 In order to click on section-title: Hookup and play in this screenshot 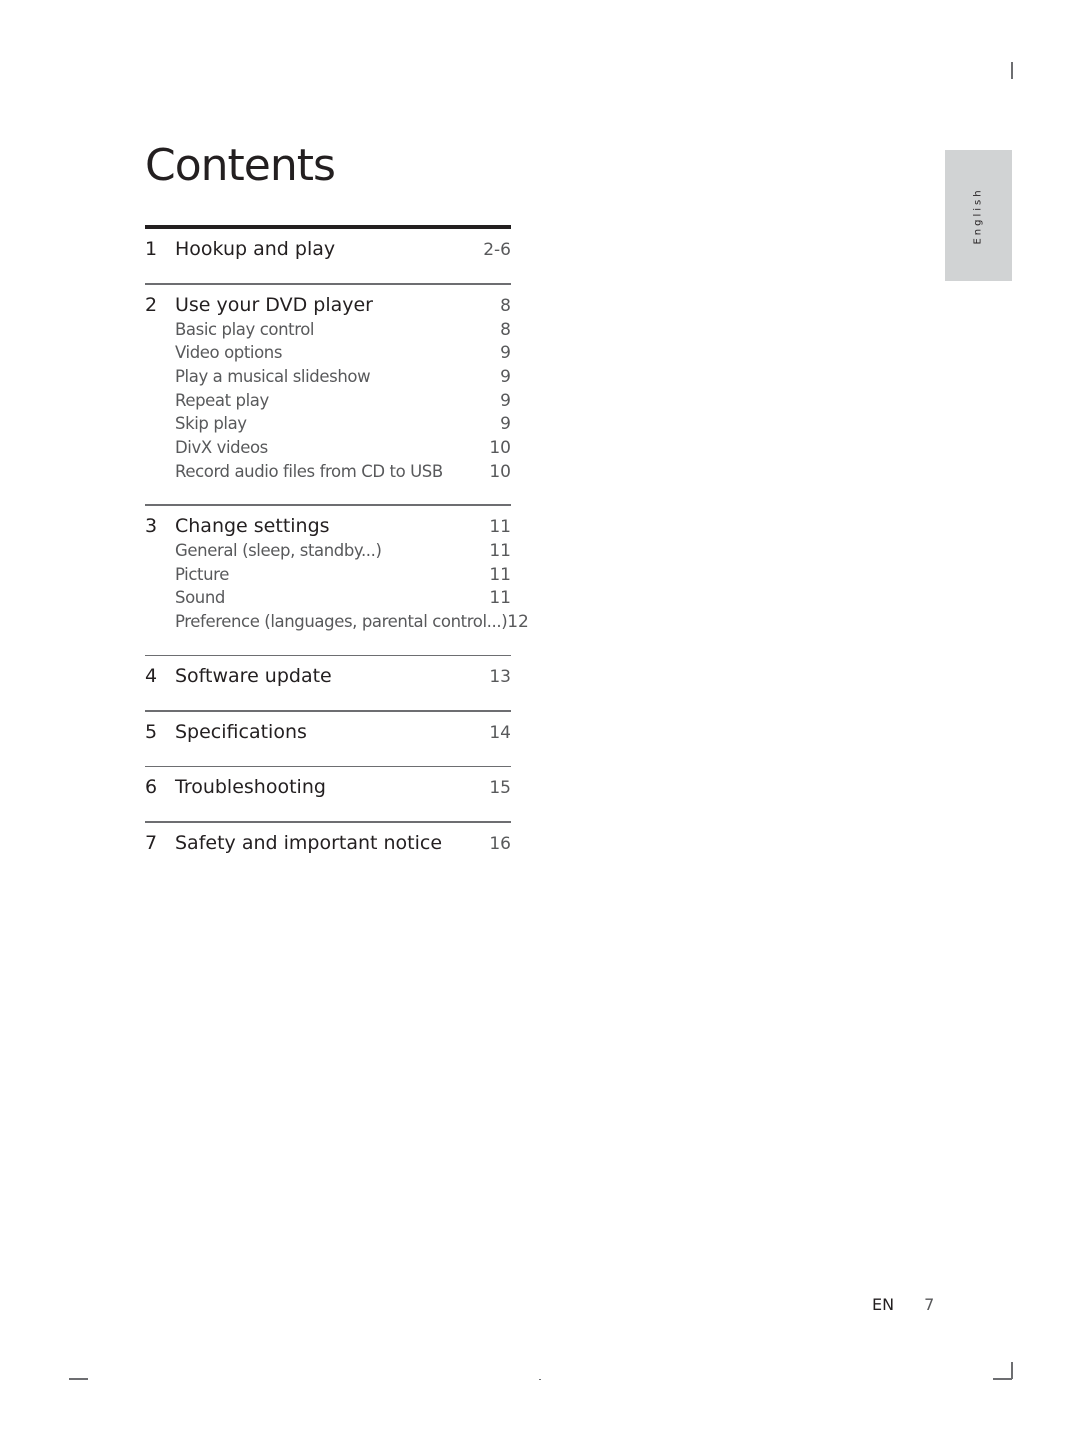, I will do `click(255, 249)`.